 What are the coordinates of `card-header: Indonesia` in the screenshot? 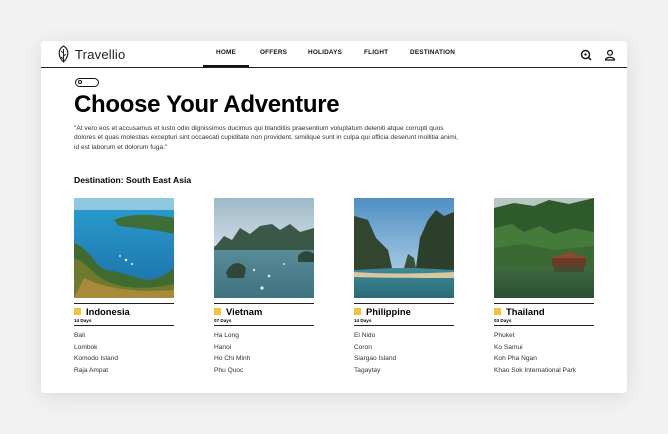 It's located at (102, 311).